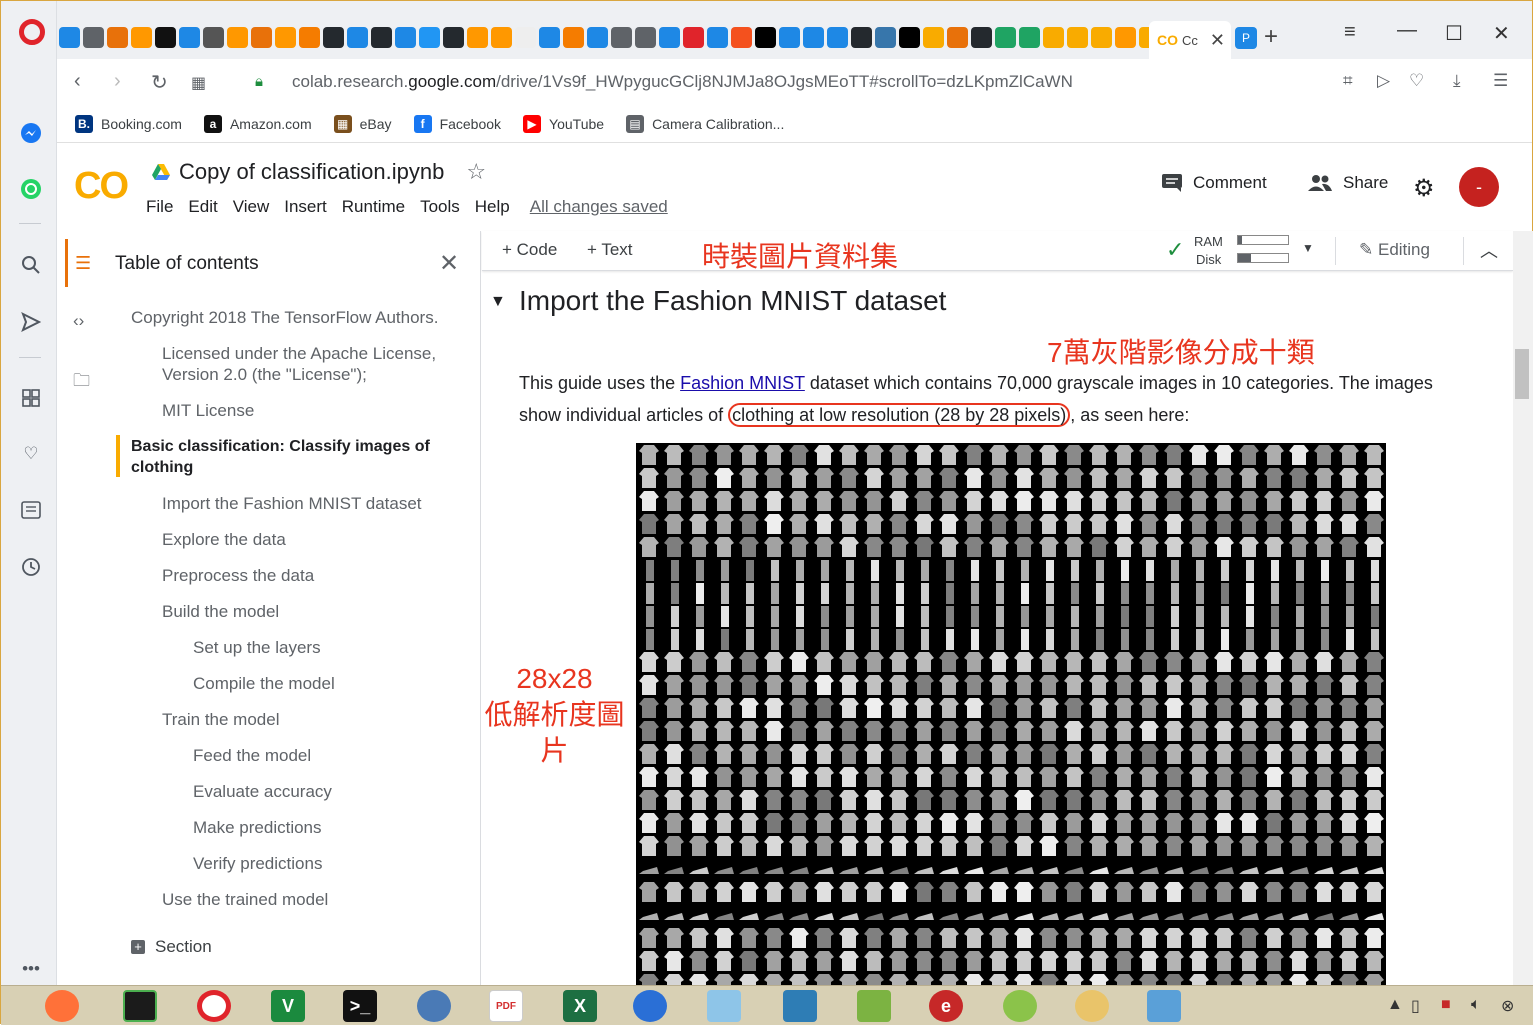 The image size is (1533, 1025). What do you see at coordinates (1476, 1005) in the screenshot?
I see `volume-icon: 🔈︎` at bounding box center [1476, 1005].